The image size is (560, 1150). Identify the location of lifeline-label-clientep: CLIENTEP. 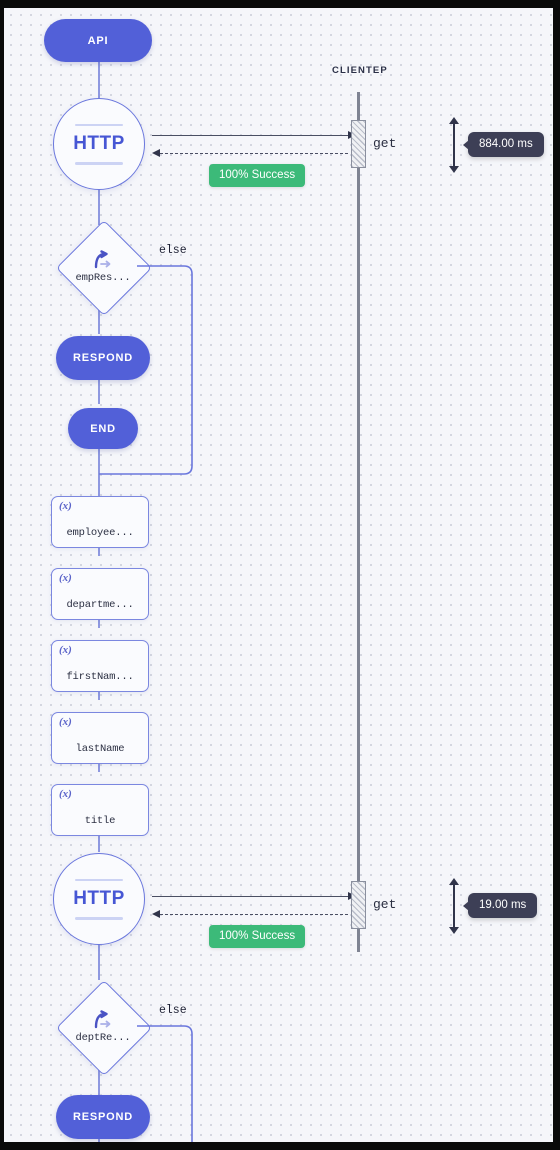
(360, 70).